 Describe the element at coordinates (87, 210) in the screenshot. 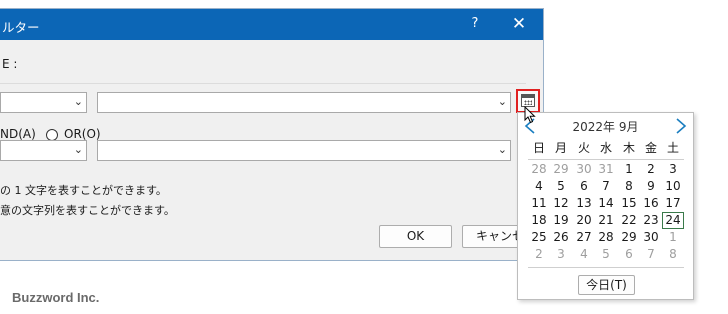

I see `wildcard-hint-2: 意の文字列を表すことができます。` at that location.